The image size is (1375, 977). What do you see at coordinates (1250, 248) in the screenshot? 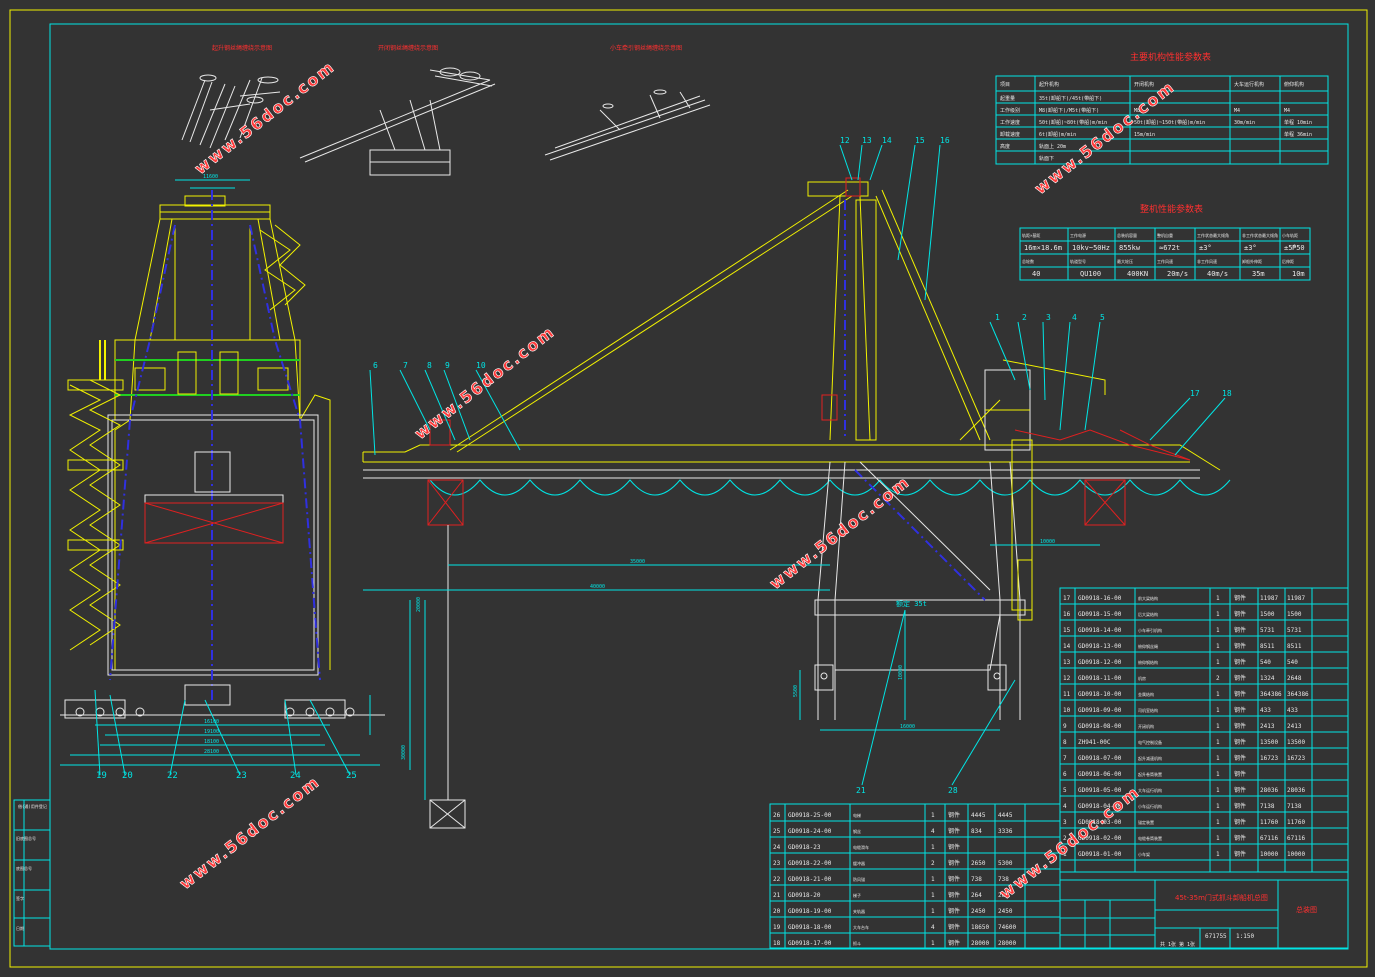
I see `overall-param-value: ±3°` at bounding box center [1250, 248].